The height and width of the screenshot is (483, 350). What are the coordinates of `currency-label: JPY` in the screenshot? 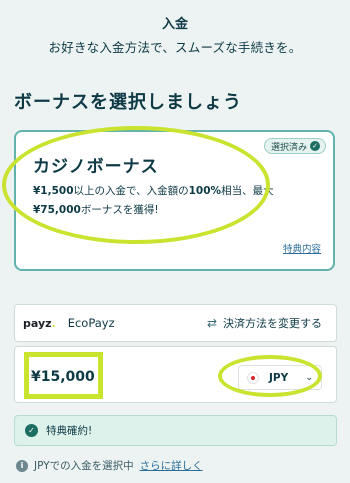 It's located at (279, 377).